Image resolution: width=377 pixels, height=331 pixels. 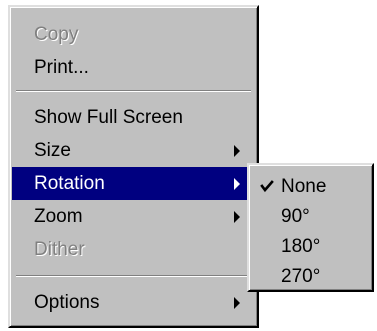 I want to click on submenu-item-label: None, so click(x=304, y=186).